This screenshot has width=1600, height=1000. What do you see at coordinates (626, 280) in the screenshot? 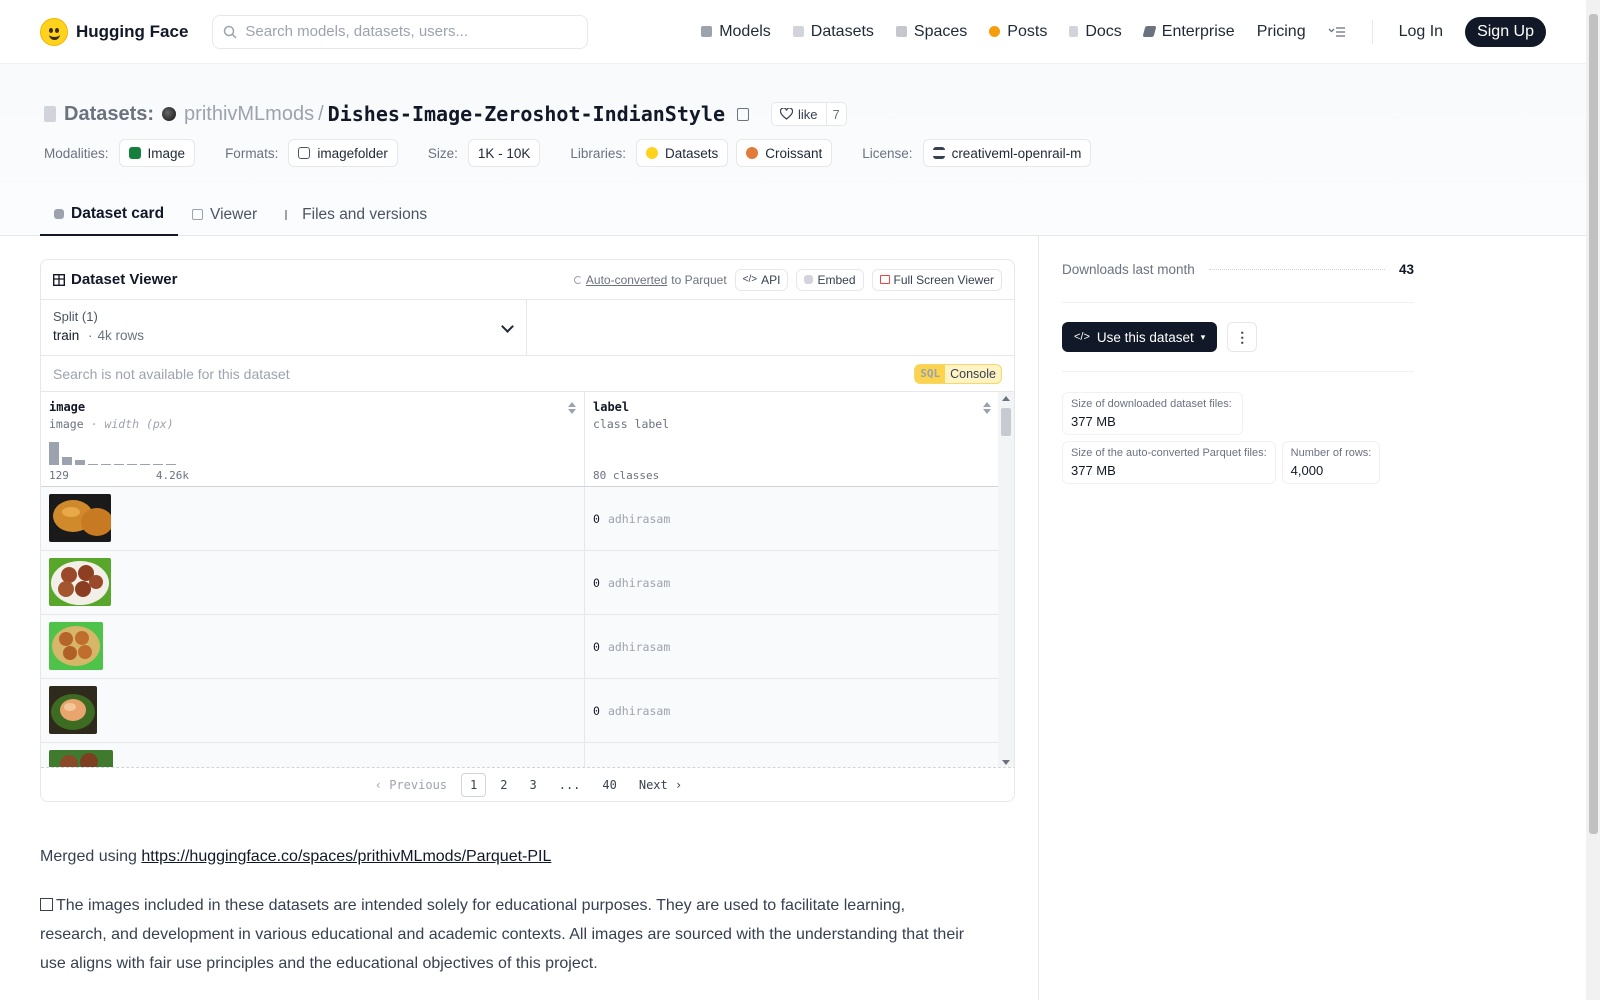
I see `auto-converted-link: Auto-converted` at bounding box center [626, 280].